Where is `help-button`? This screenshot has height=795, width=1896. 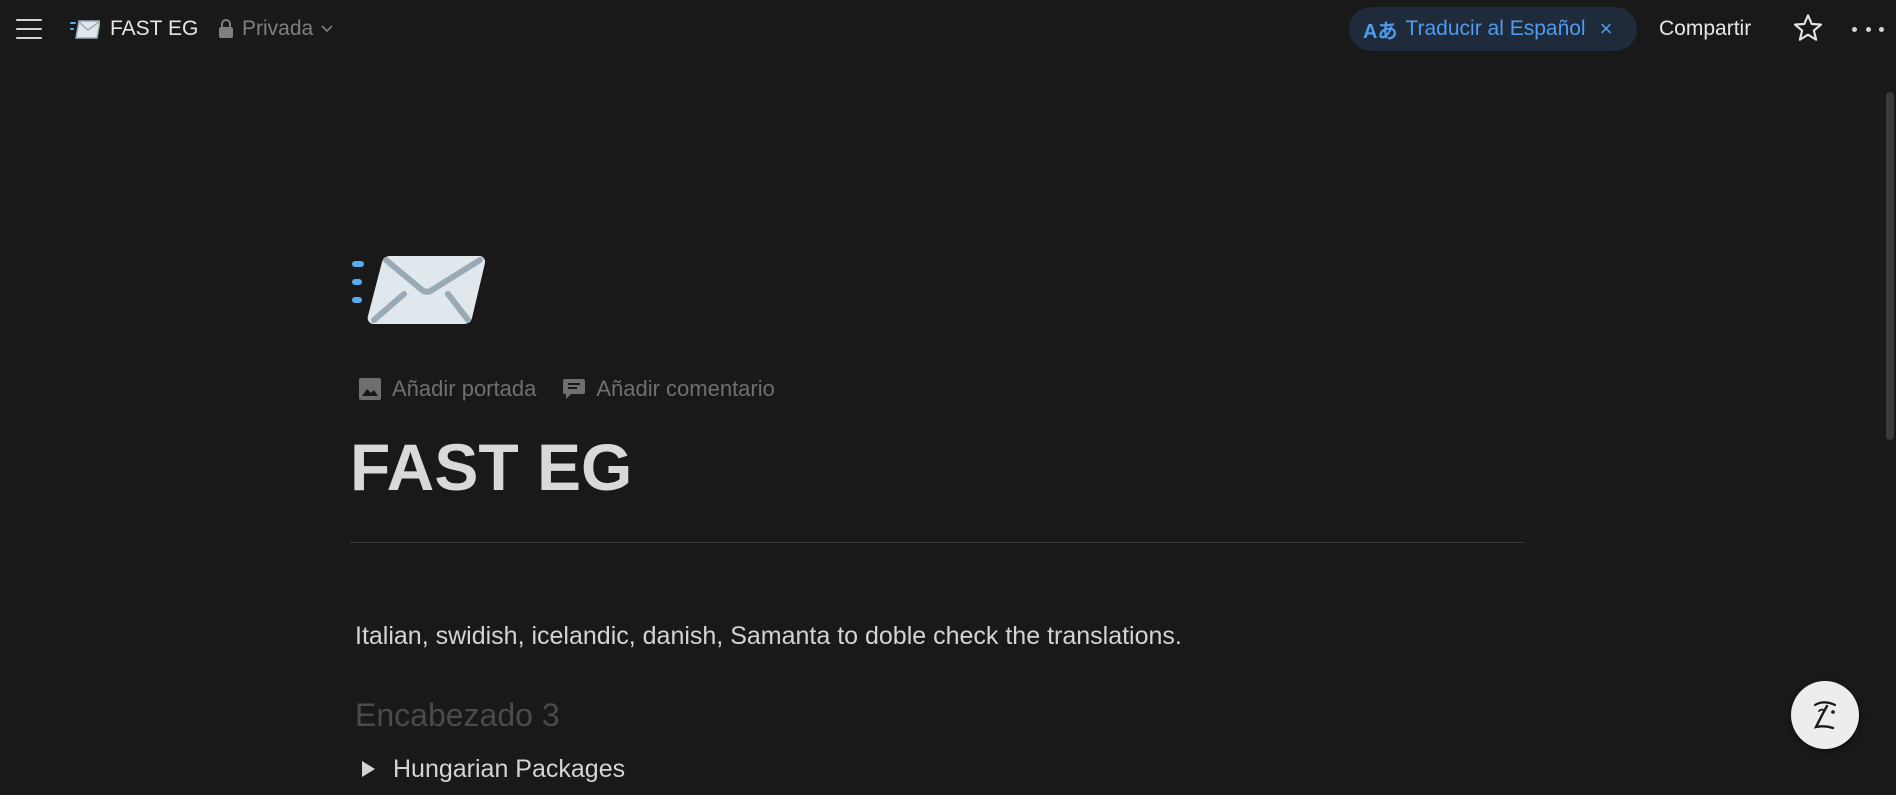
help-button is located at coordinates (1825, 715).